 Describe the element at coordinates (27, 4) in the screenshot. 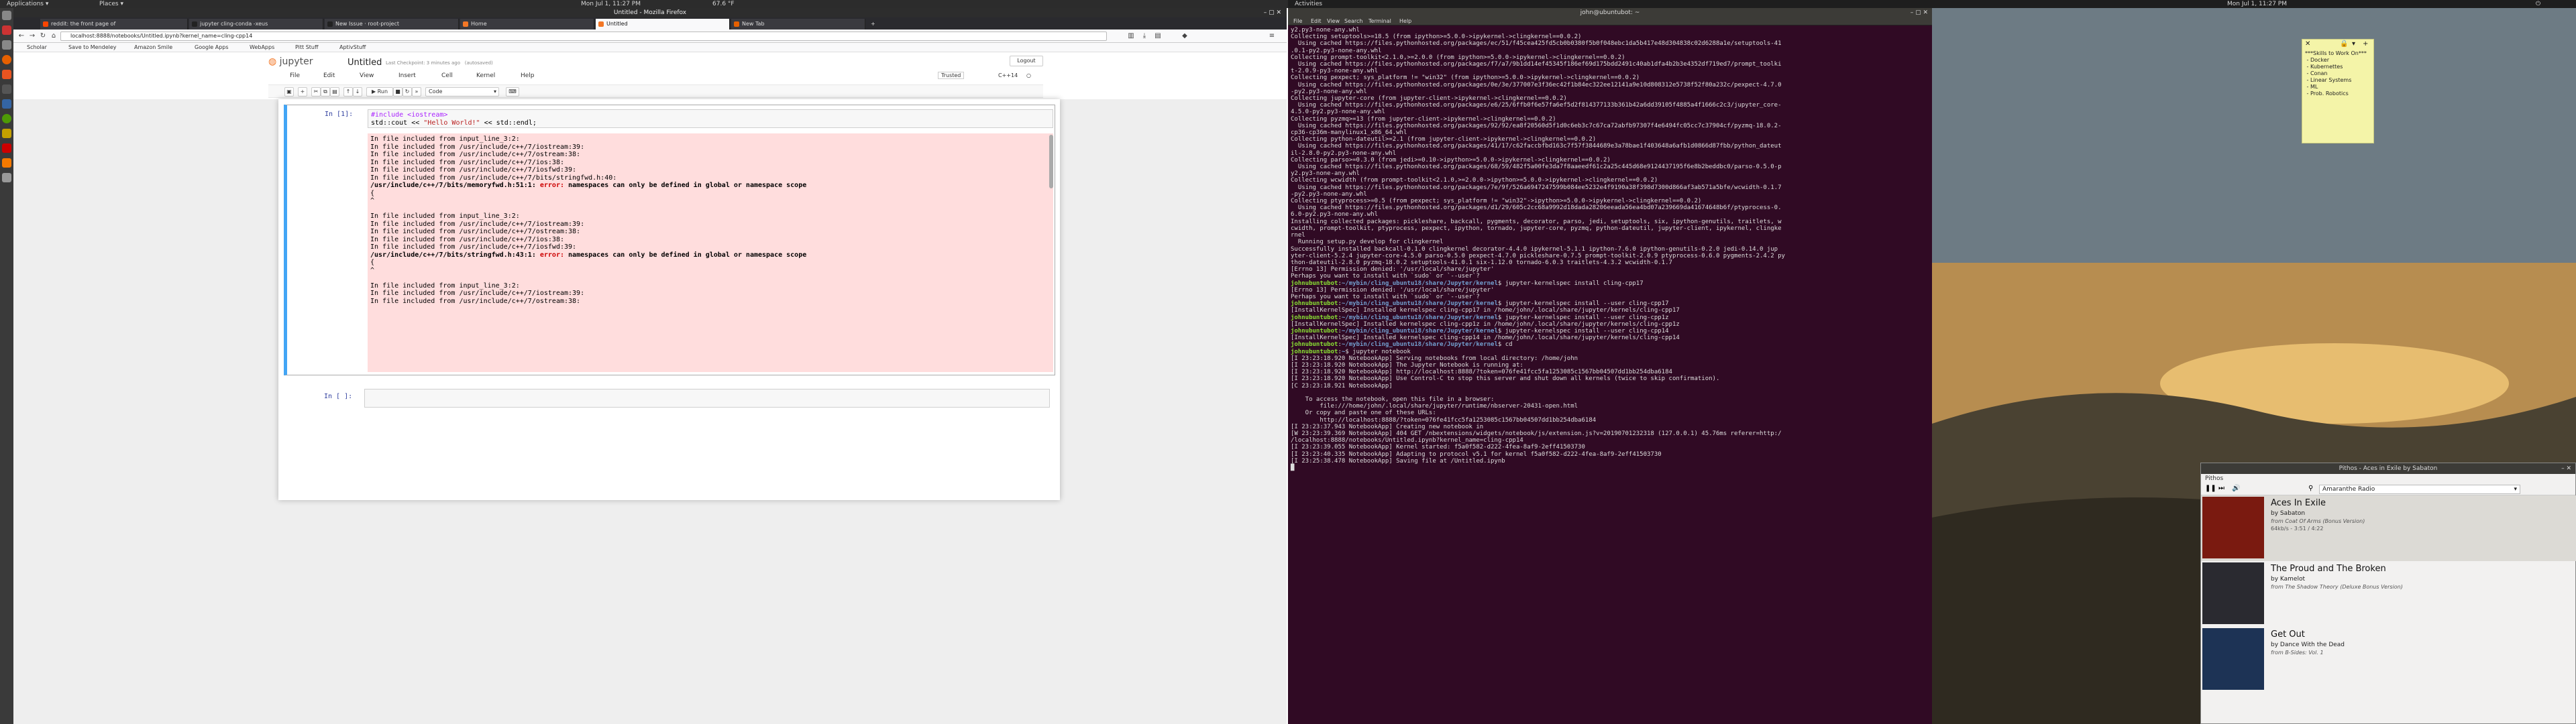

I see `applications-menu: Applications ▾` at that location.